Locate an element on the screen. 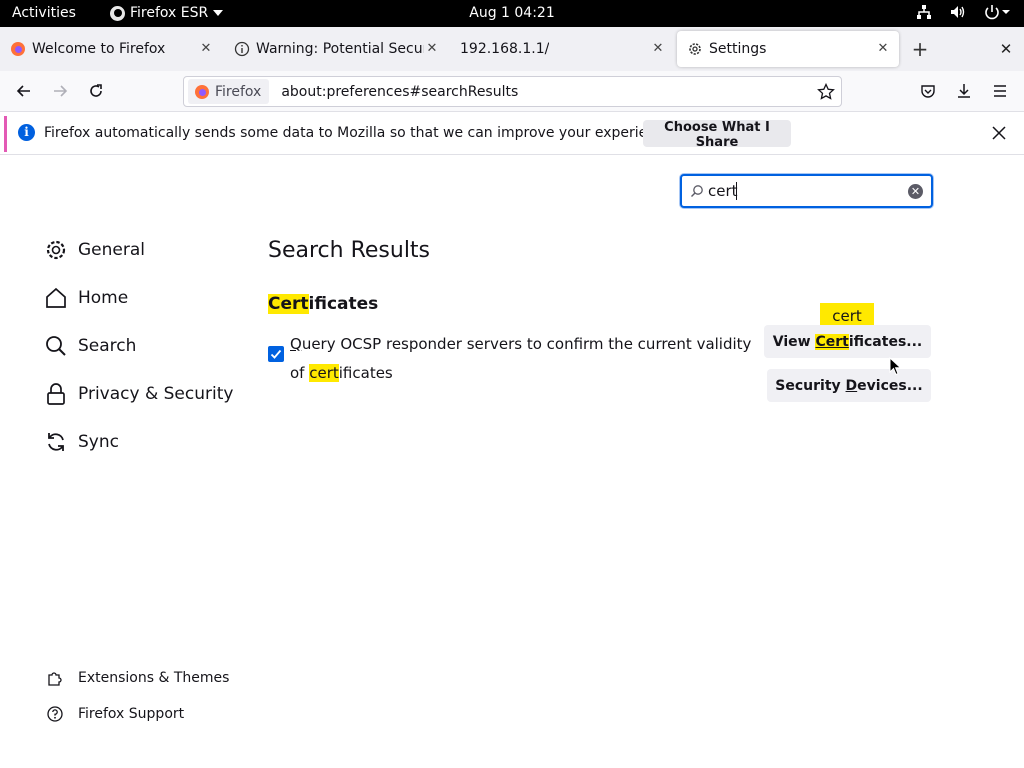 This screenshot has height=768, width=1024. firefox-support-link: Firefox Support is located at coordinates (115, 714).